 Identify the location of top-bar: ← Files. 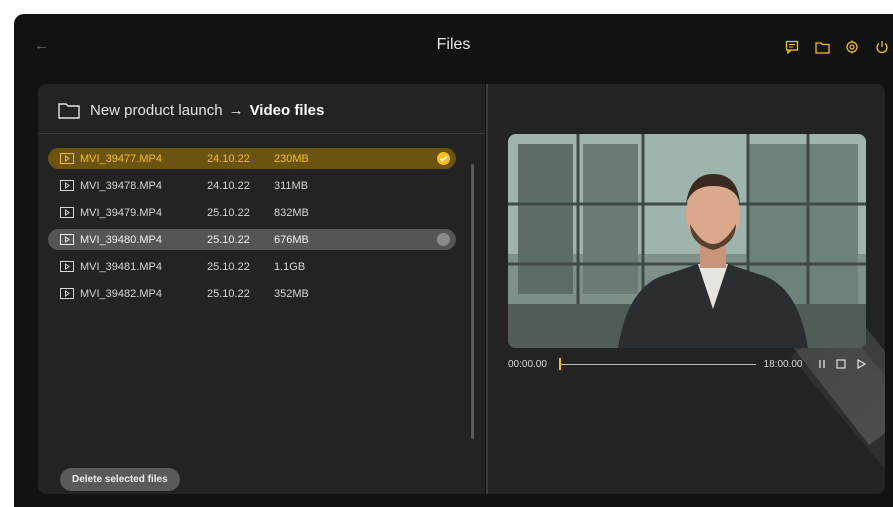
(453, 48).